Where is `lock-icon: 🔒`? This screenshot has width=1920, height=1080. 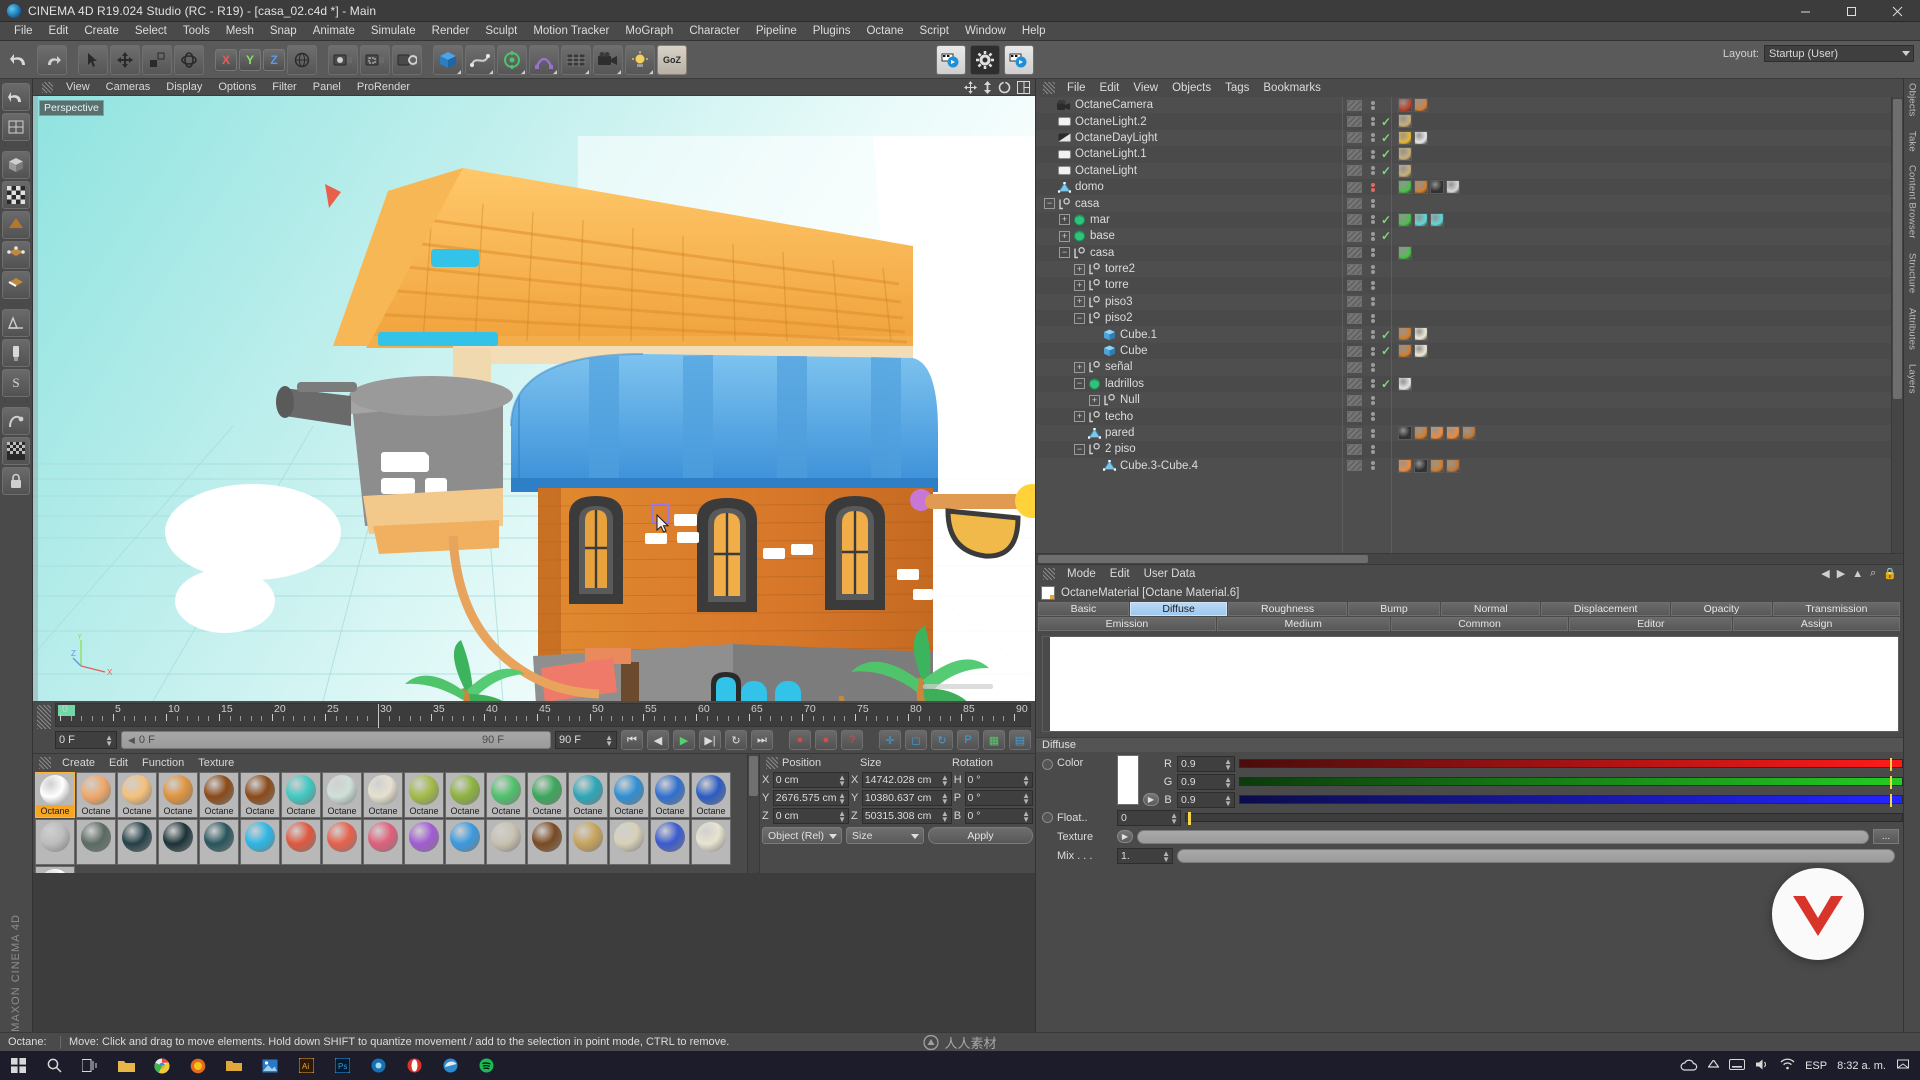 lock-icon: 🔒 is located at coordinates (1890, 573).